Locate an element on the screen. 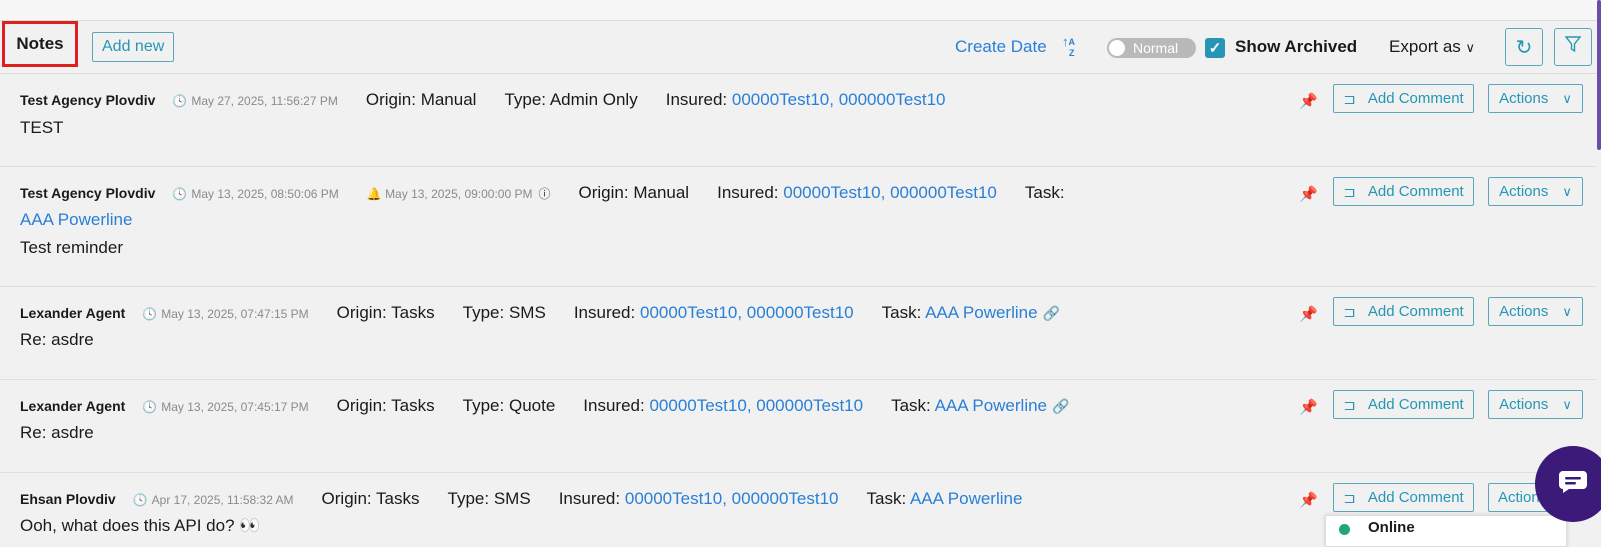  chat-launcher-button is located at coordinates (1568, 484).